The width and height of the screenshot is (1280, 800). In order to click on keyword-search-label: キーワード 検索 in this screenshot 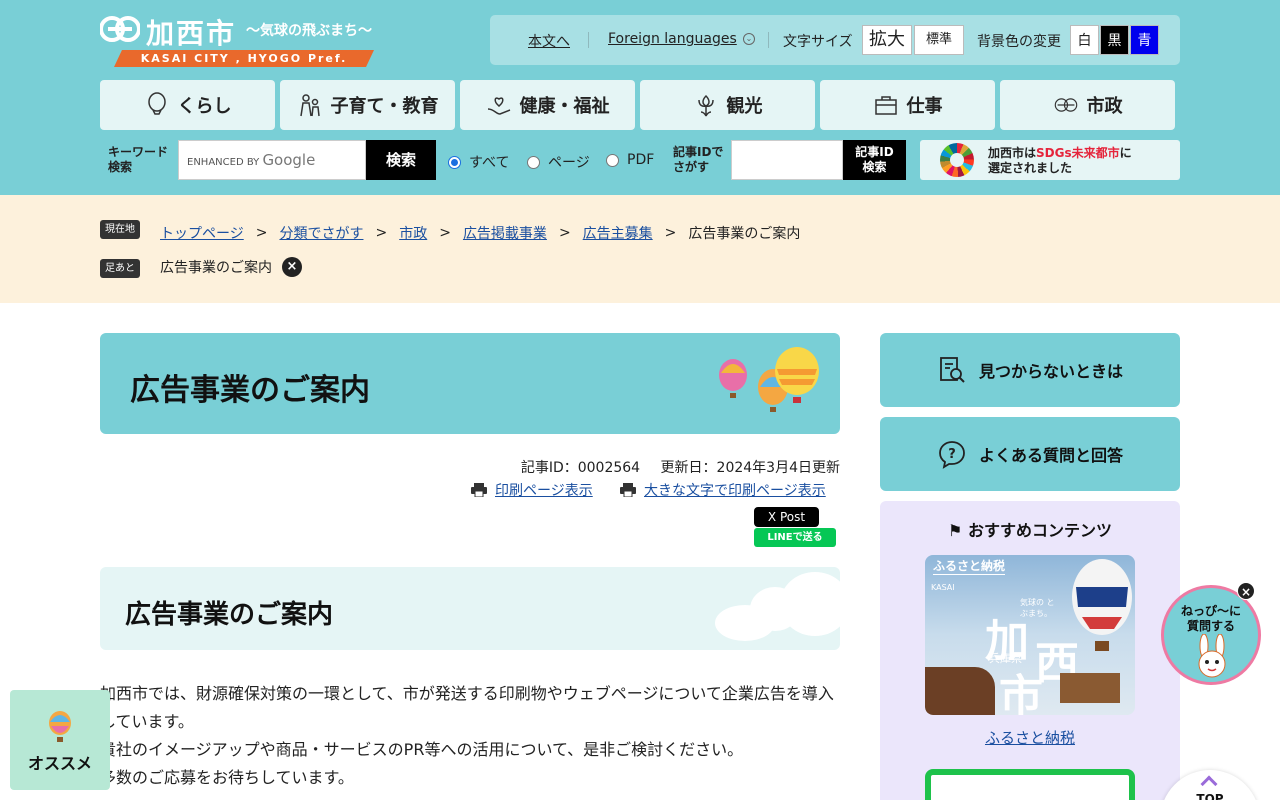, I will do `click(138, 160)`.